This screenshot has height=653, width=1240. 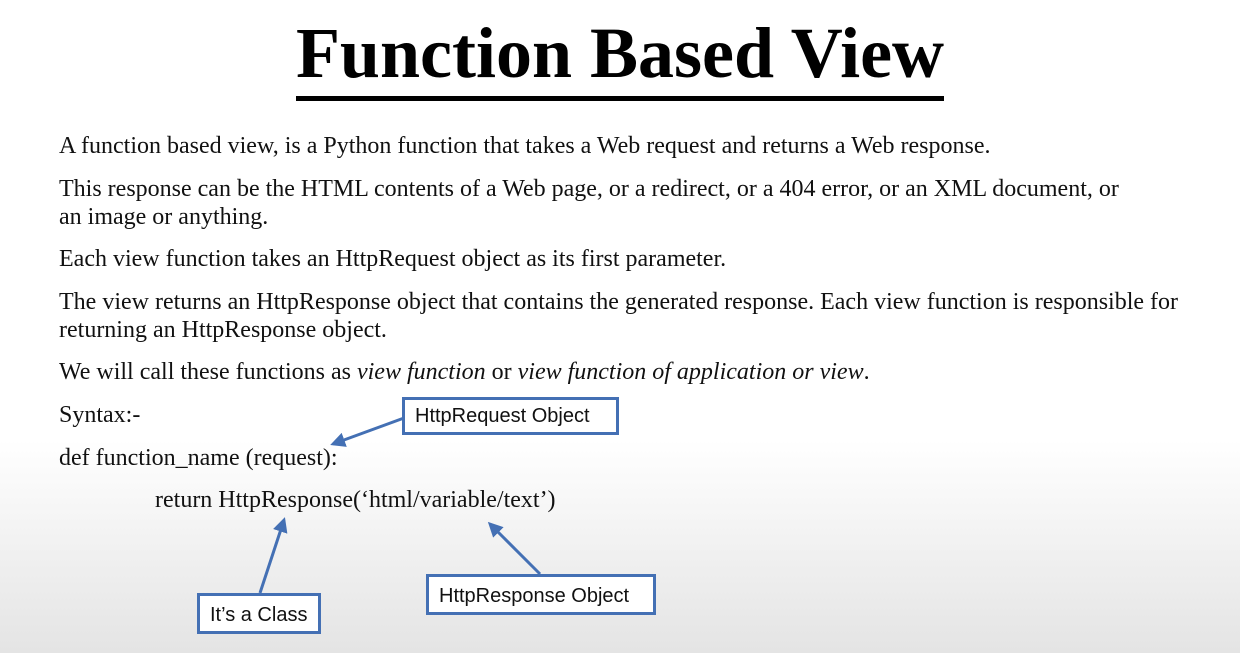 I want to click on class-arrow, so click(x=273, y=555).